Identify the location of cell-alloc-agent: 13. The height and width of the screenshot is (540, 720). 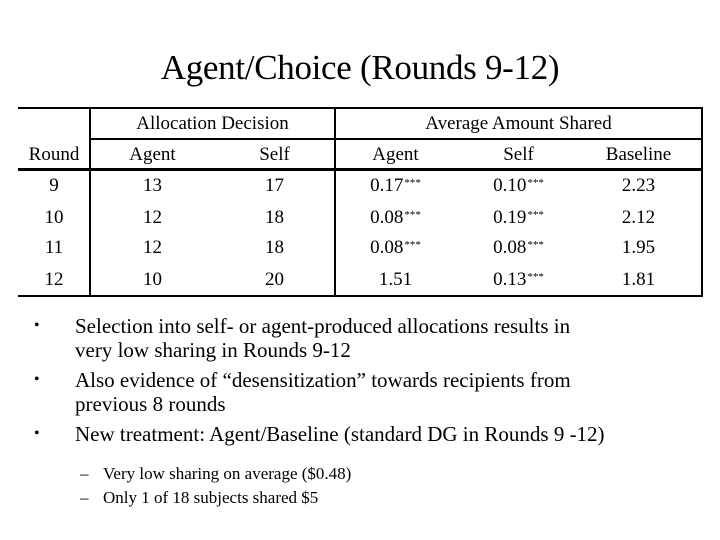
(152, 186).